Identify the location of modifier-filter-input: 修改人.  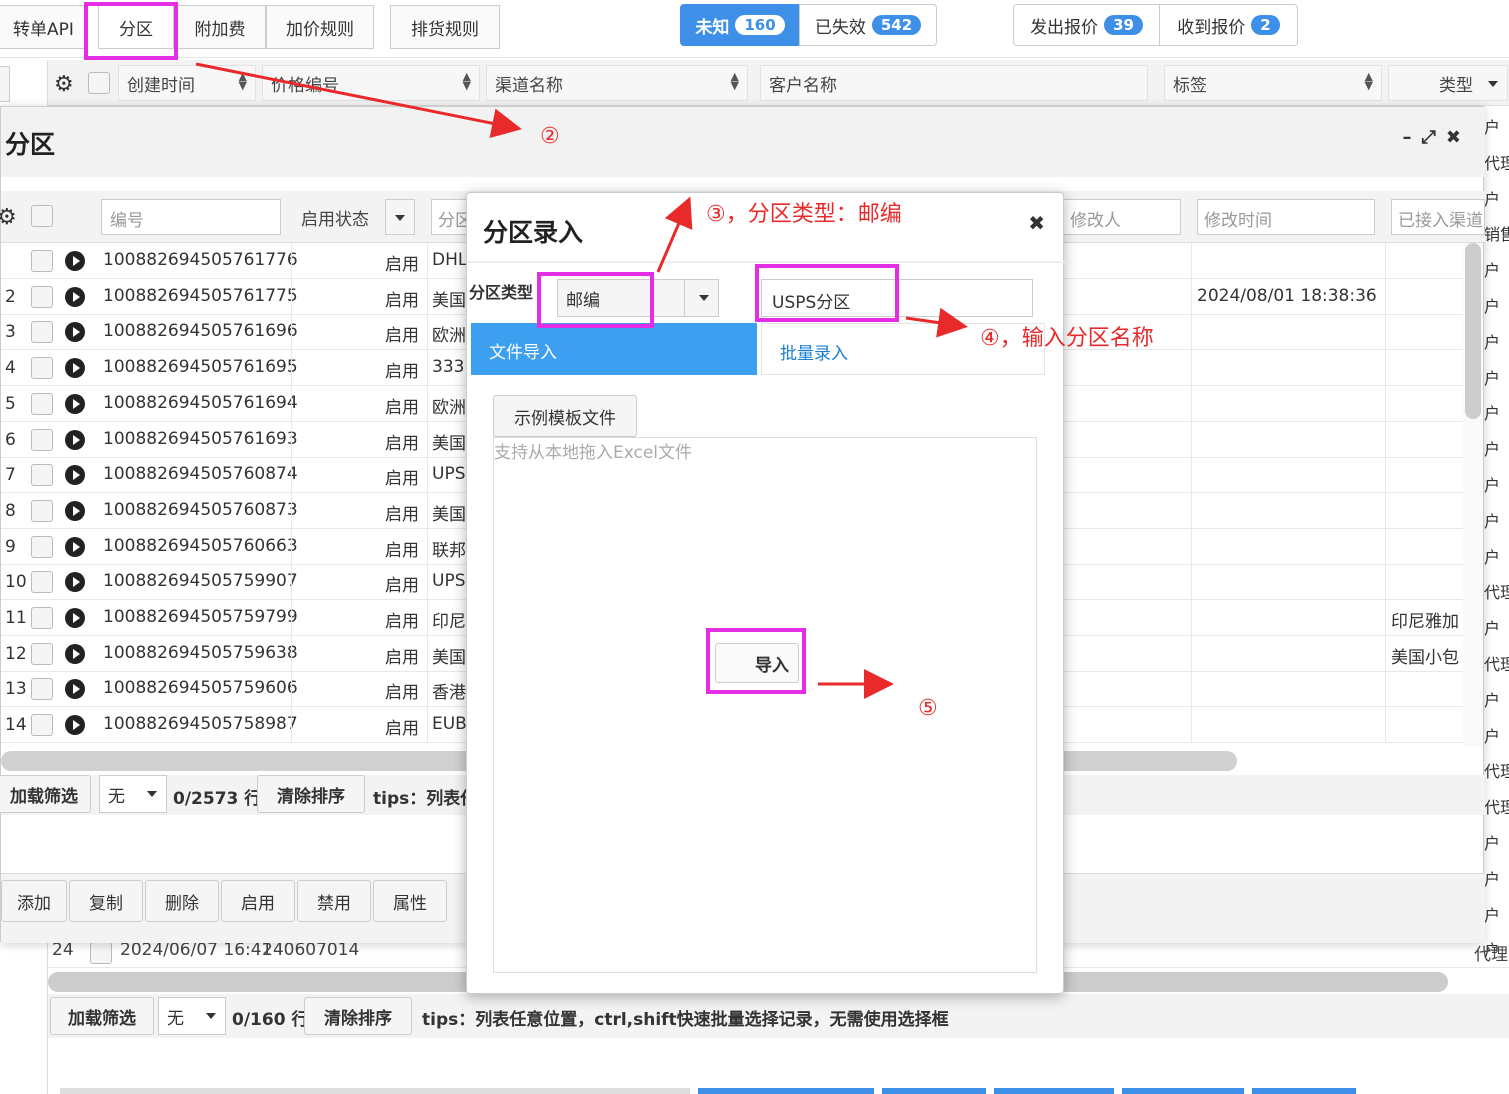
(1122, 217).